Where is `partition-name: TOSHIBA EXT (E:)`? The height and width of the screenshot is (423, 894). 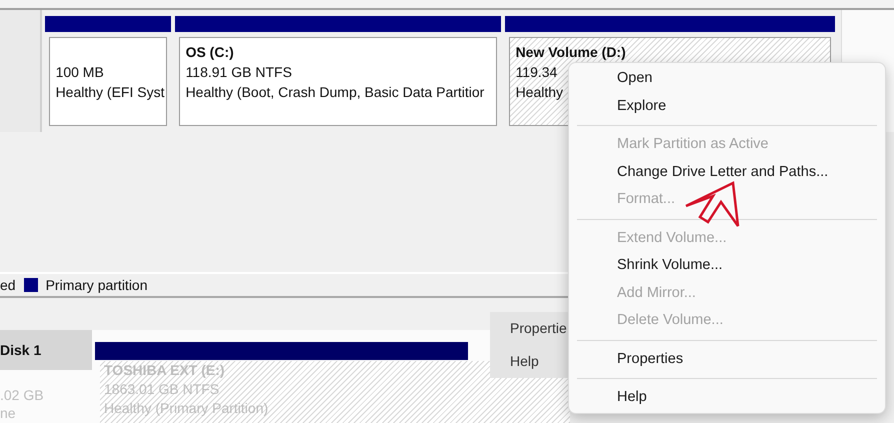
partition-name: TOSHIBA EXT (E:) is located at coordinates (164, 370).